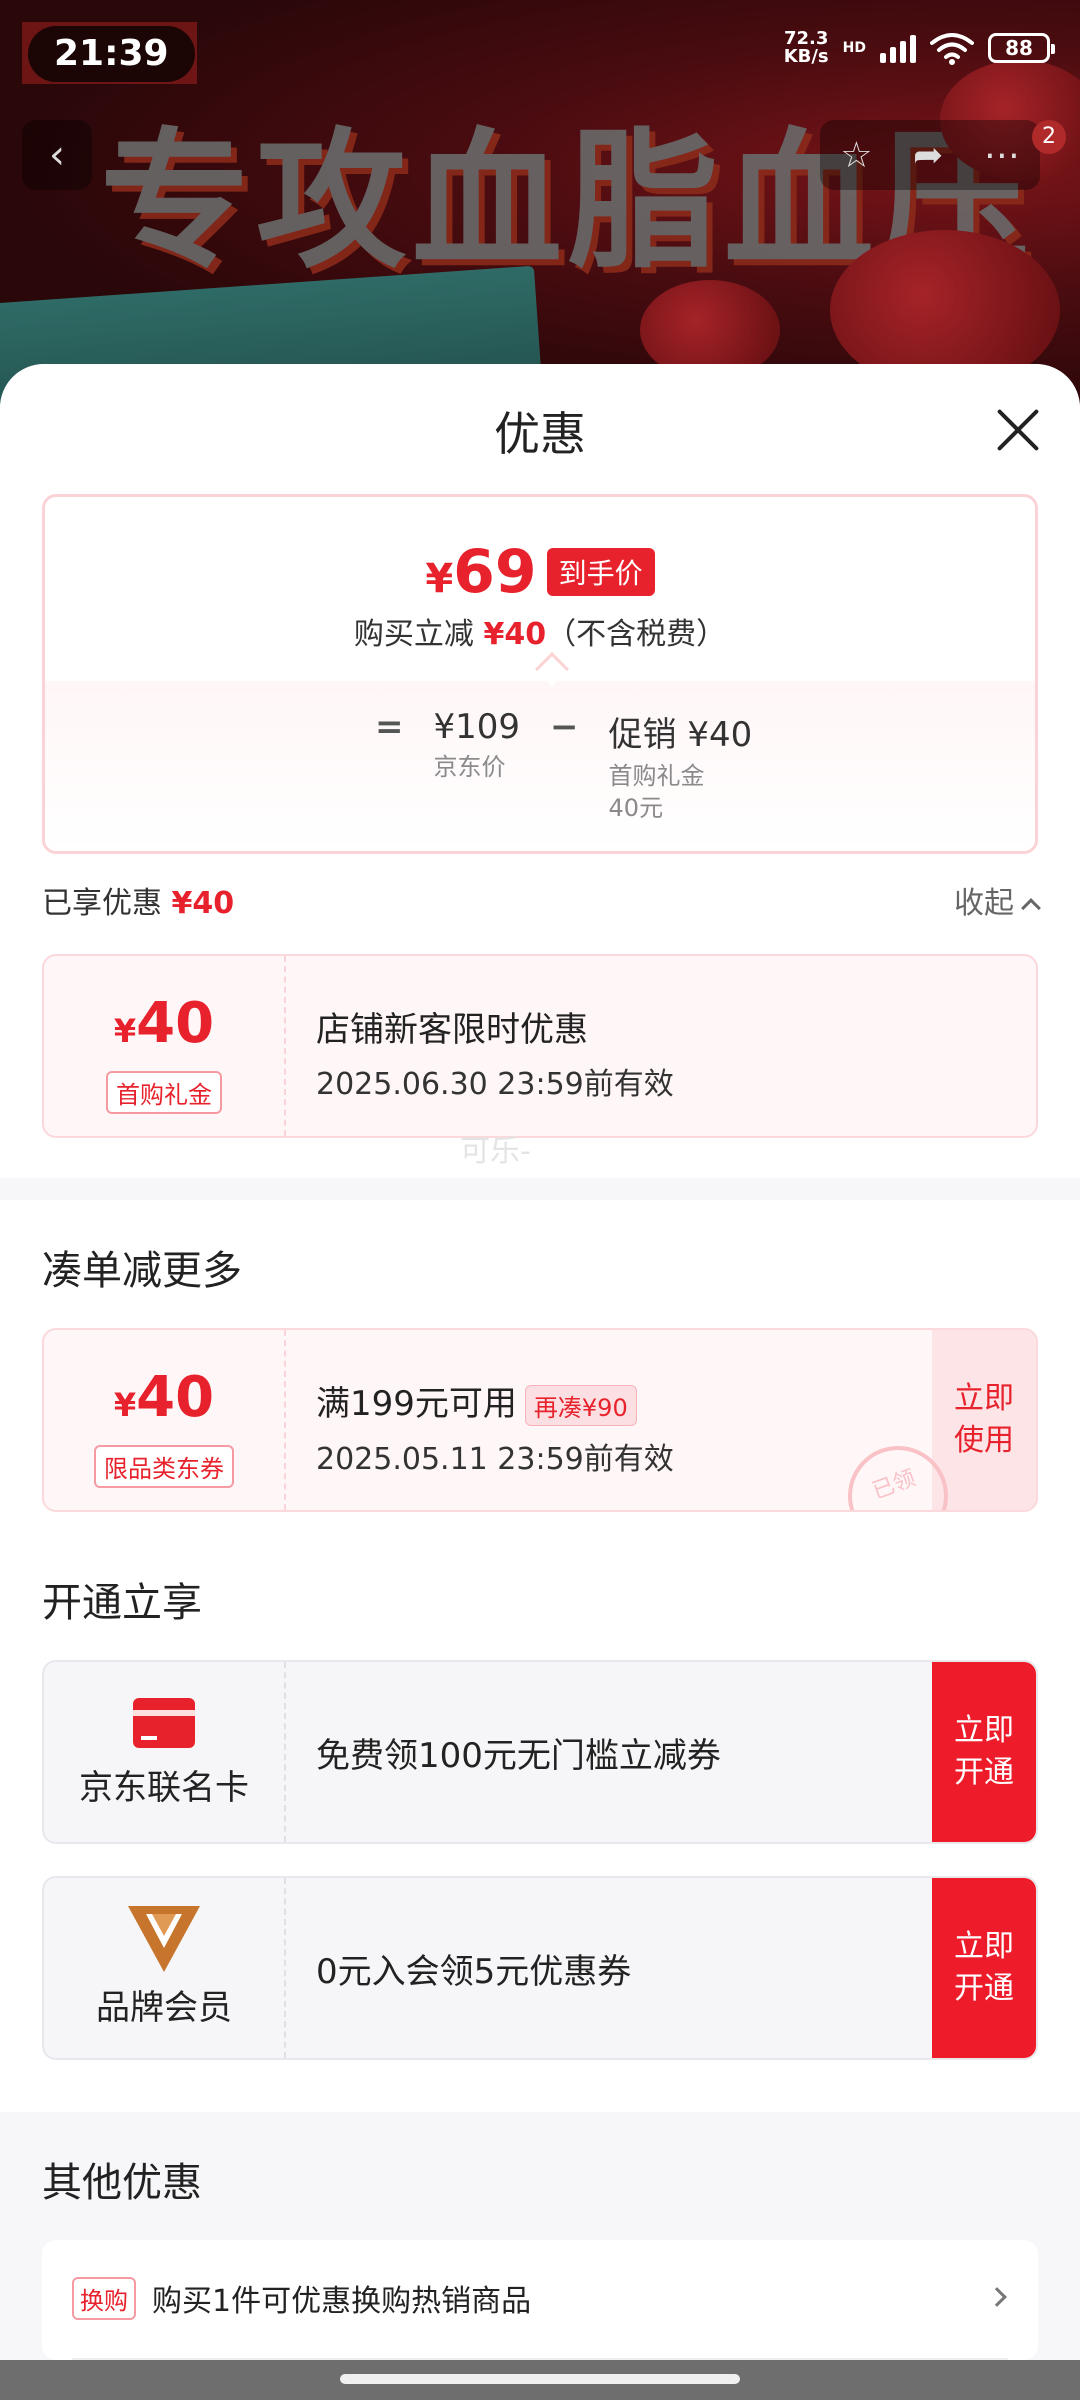 The image size is (1080, 2400). Describe the element at coordinates (452, 1030) in the screenshot. I see `coupon-title: 店铺新客限时优惠` at that location.